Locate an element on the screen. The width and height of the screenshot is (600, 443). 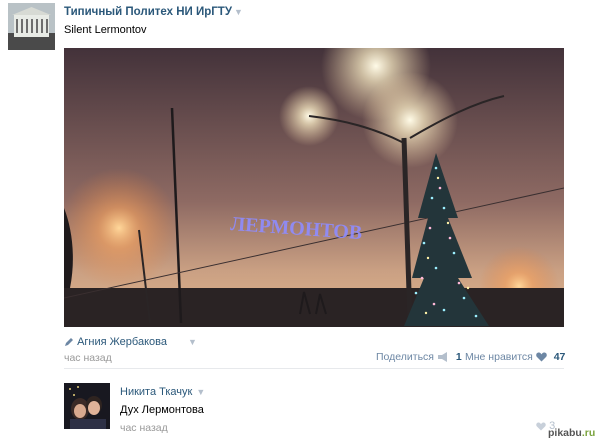
heart-icon is located at coordinates (541, 357).